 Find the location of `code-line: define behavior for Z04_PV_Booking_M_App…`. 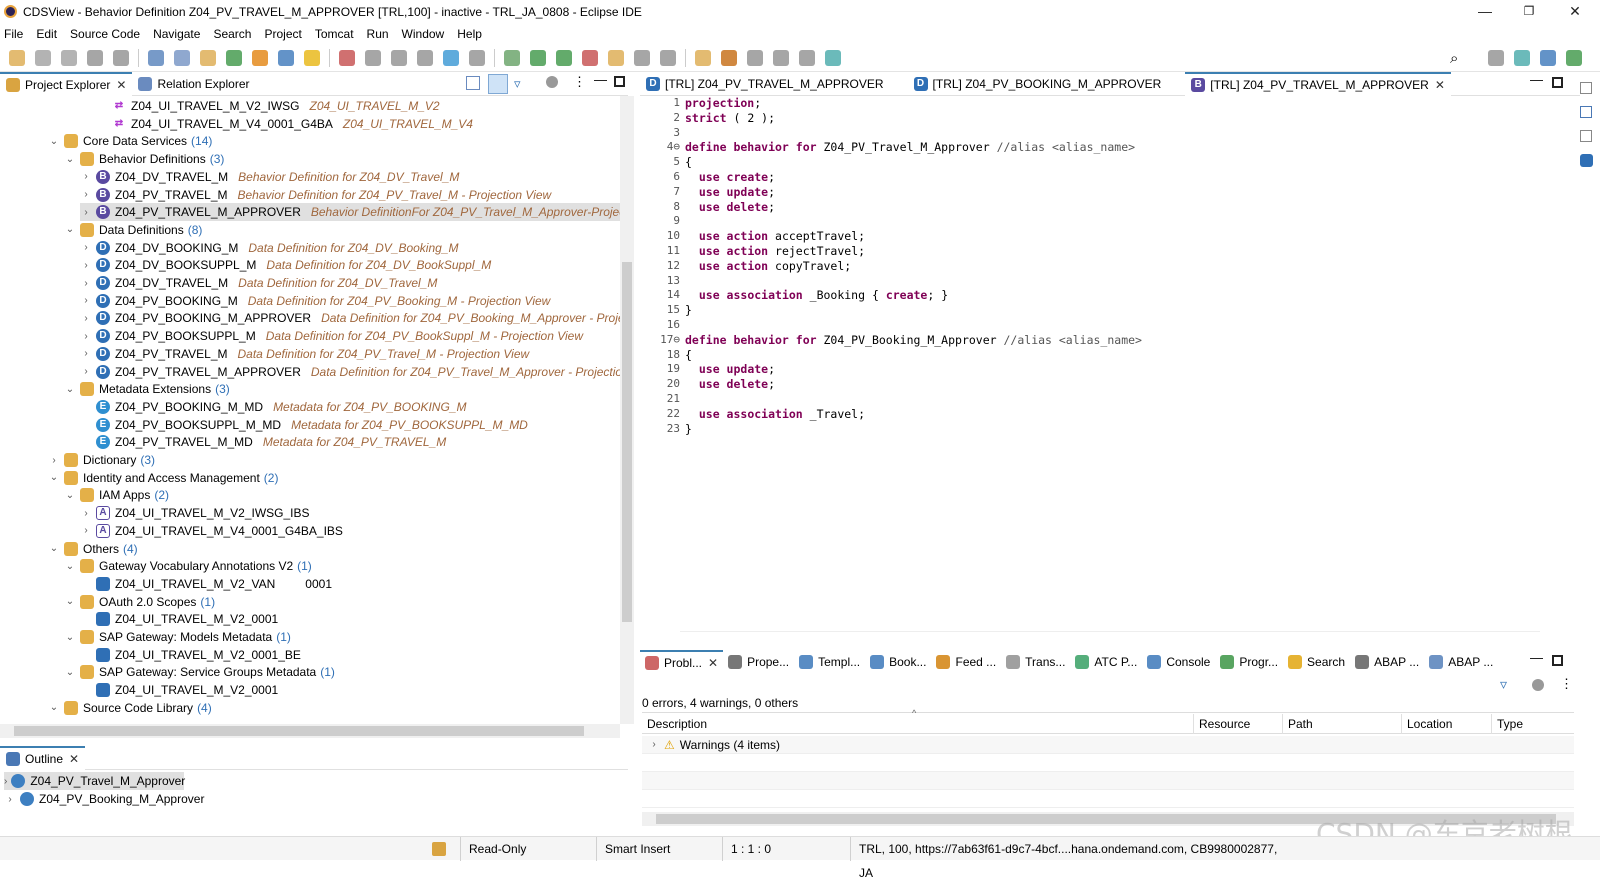

code-line: define behavior for Z04_PV_Booking_M_App… is located at coordinates (913, 340).